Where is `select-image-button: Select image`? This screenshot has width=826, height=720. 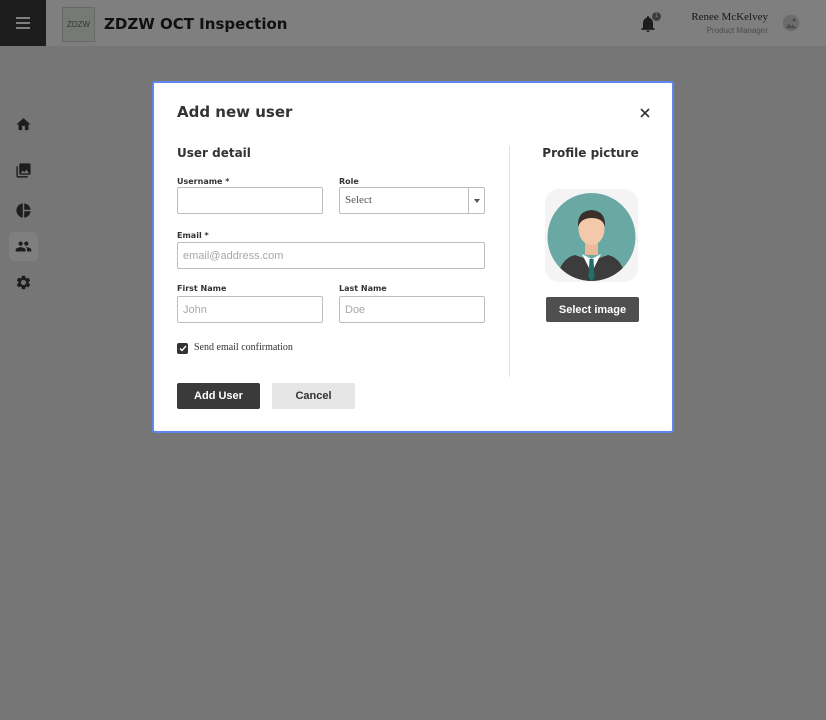
select-image-button: Select image is located at coordinates (592, 309).